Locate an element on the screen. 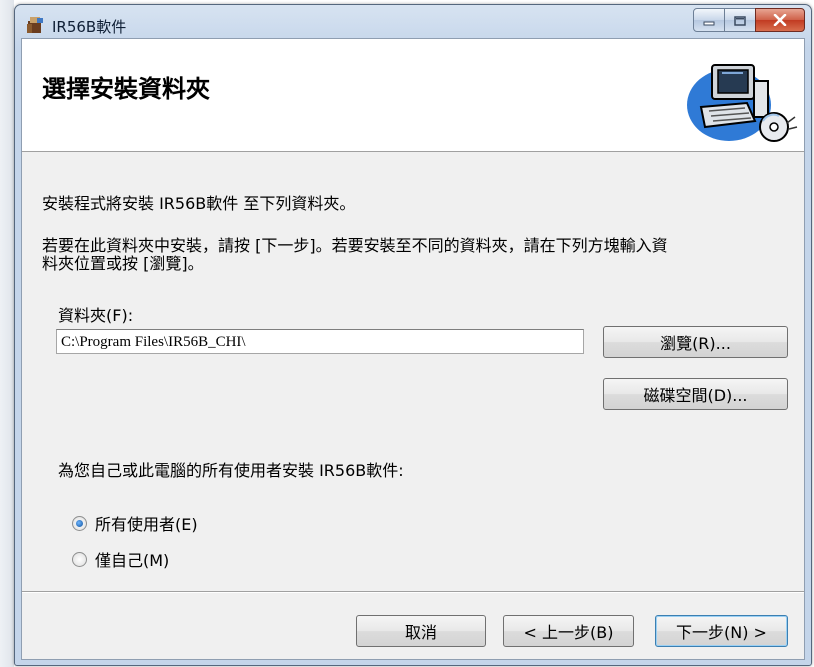  page-title: 選擇安裝資料夾 is located at coordinates (126, 89).